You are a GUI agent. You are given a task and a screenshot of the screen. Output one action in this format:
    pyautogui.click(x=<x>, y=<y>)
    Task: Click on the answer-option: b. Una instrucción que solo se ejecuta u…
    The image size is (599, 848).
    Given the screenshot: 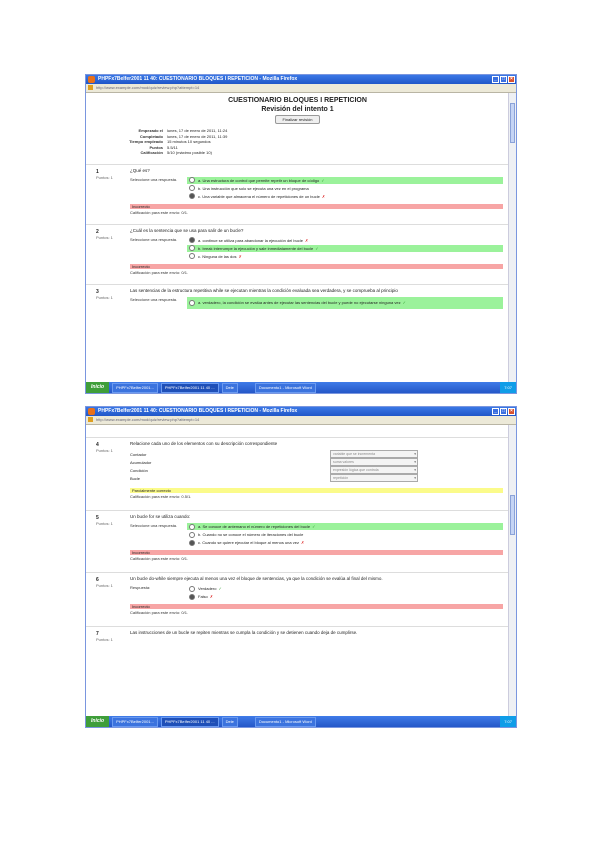 What is the action you would take?
    pyautogui.click(x=345, y=188)
    